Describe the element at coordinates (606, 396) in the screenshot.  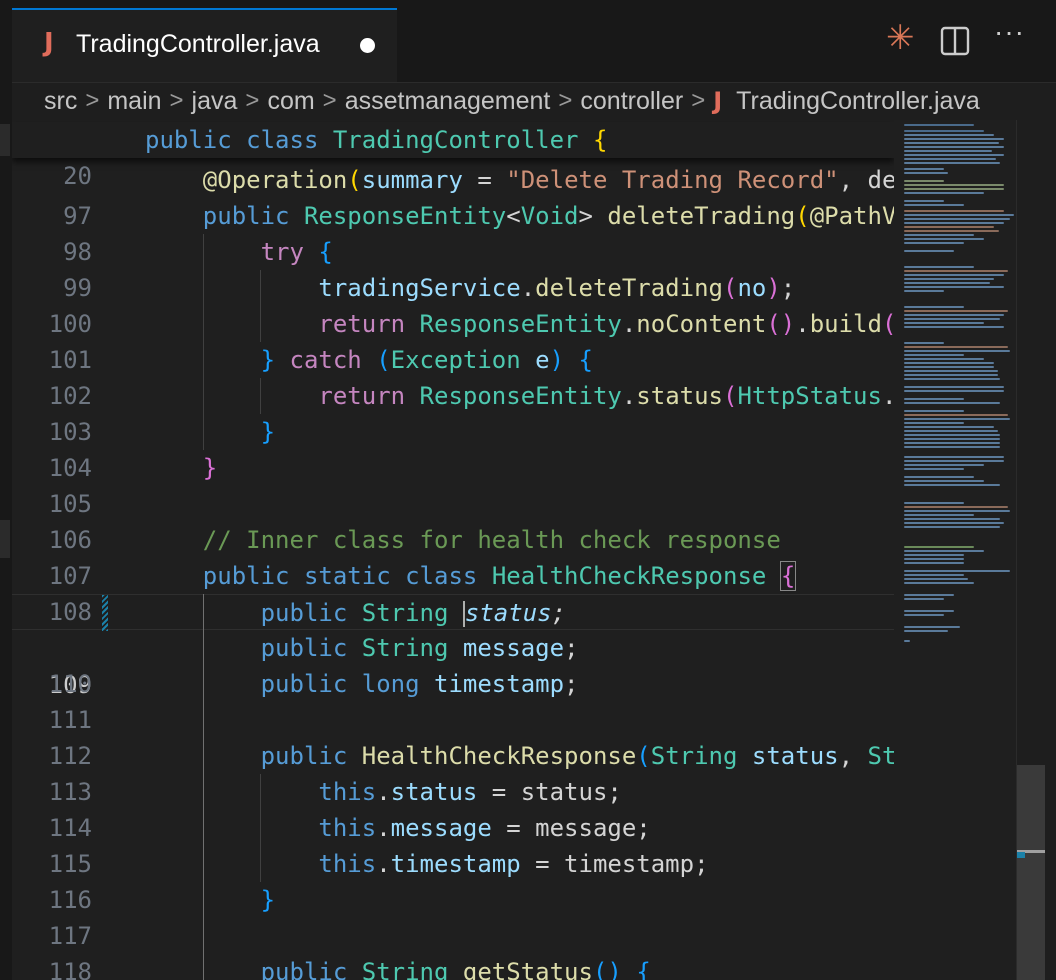
I see `code-text: return ResponseEntity.status(HttpStatus.` at that location.